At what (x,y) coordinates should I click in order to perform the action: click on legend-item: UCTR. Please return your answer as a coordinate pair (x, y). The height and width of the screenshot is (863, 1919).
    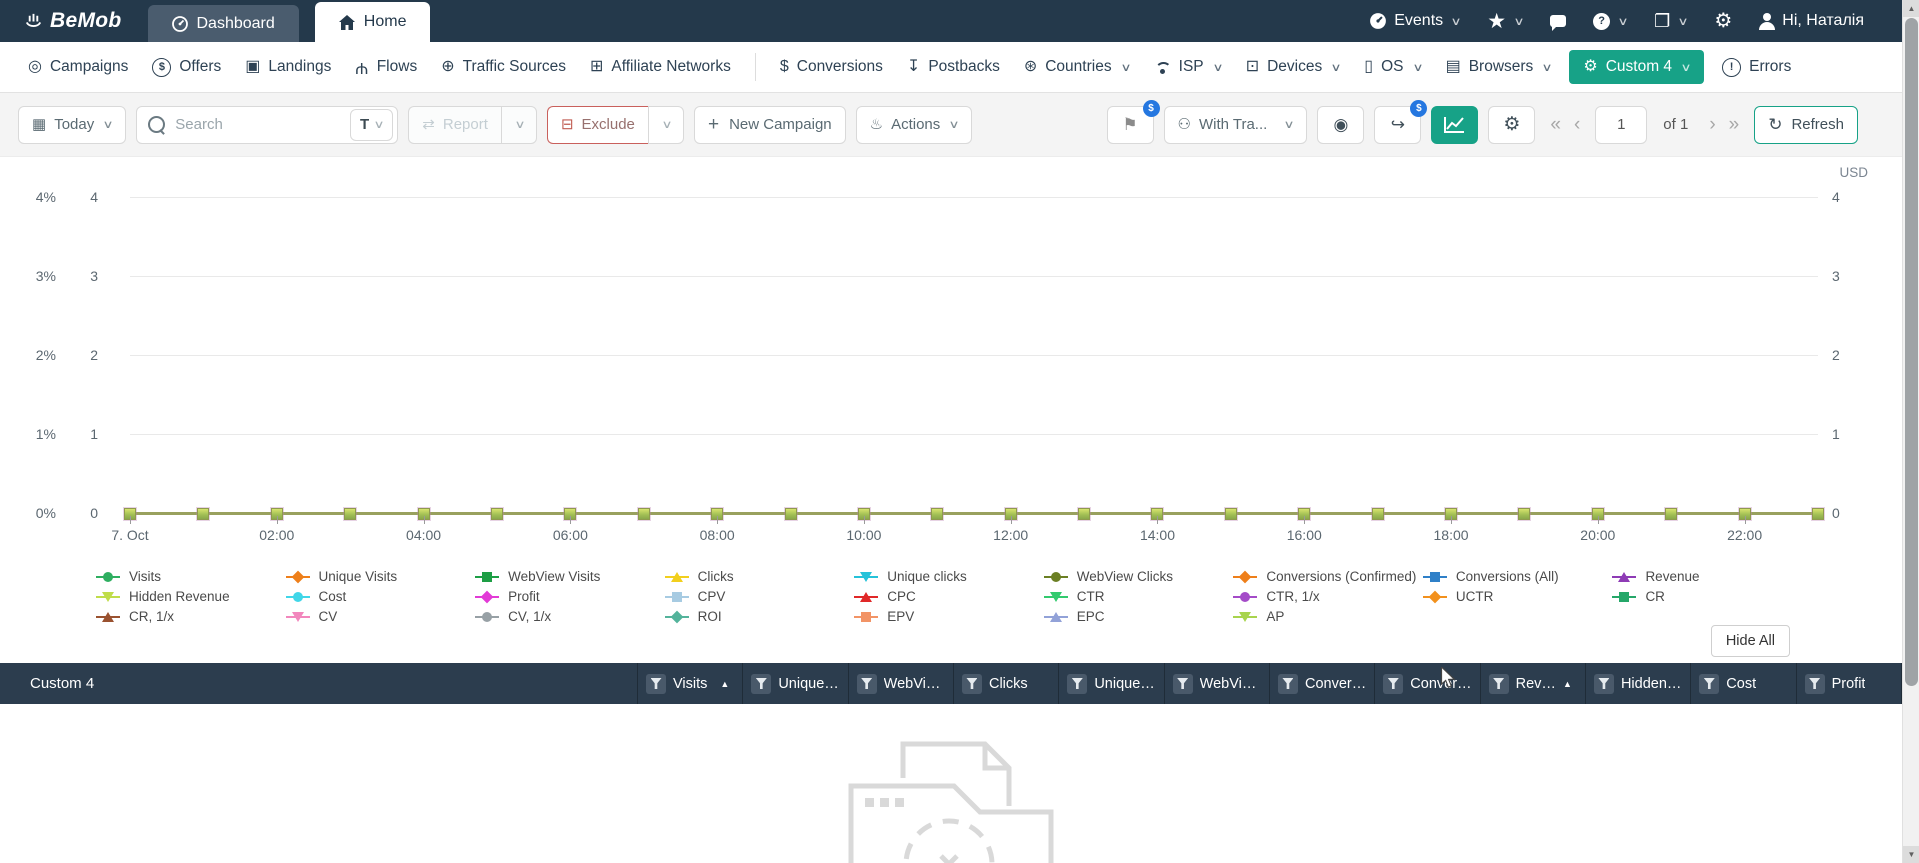
    Looking at the image, I should click on (1515, 596).